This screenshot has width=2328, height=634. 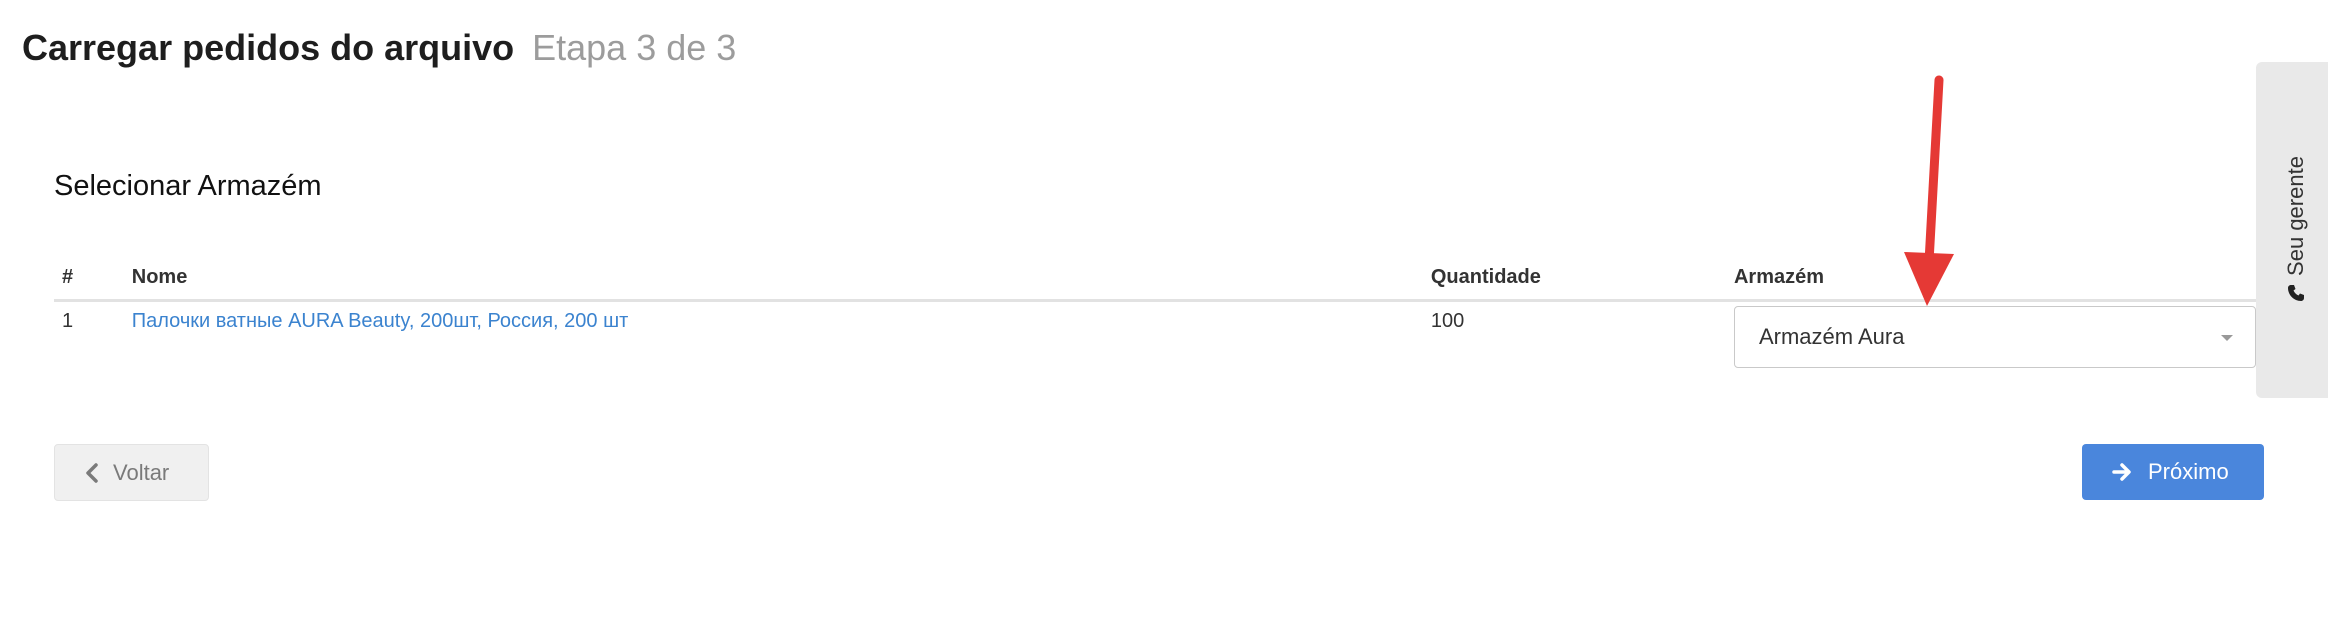 I want to click on back-button-label: Voltar, so click(x=141, y=472).